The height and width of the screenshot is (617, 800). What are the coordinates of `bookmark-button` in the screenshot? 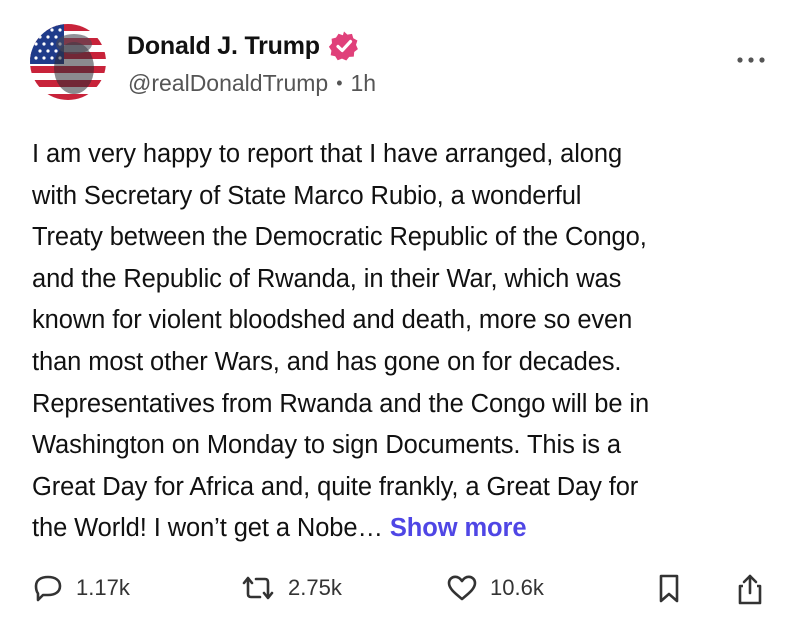 It's located at (669, 589).